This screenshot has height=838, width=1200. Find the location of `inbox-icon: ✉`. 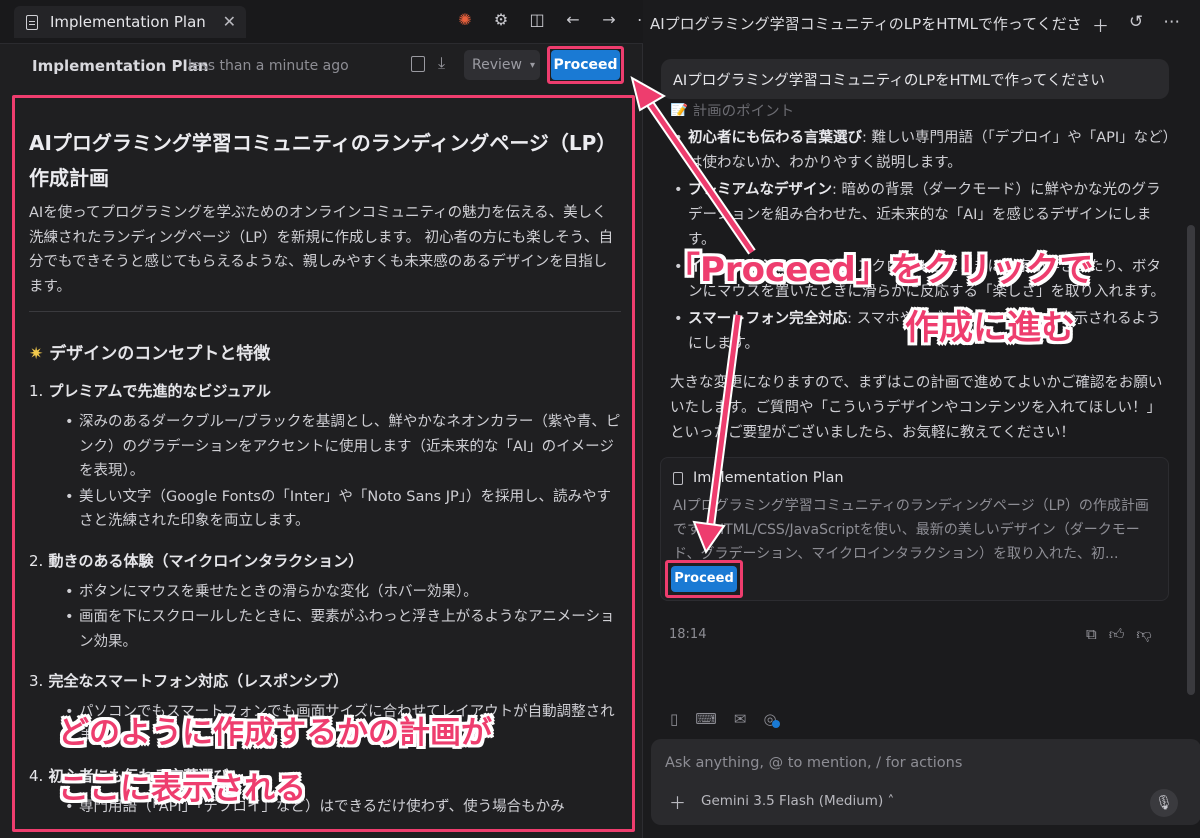

inbox-icon: ✉ is located at coordinates (740, 719).